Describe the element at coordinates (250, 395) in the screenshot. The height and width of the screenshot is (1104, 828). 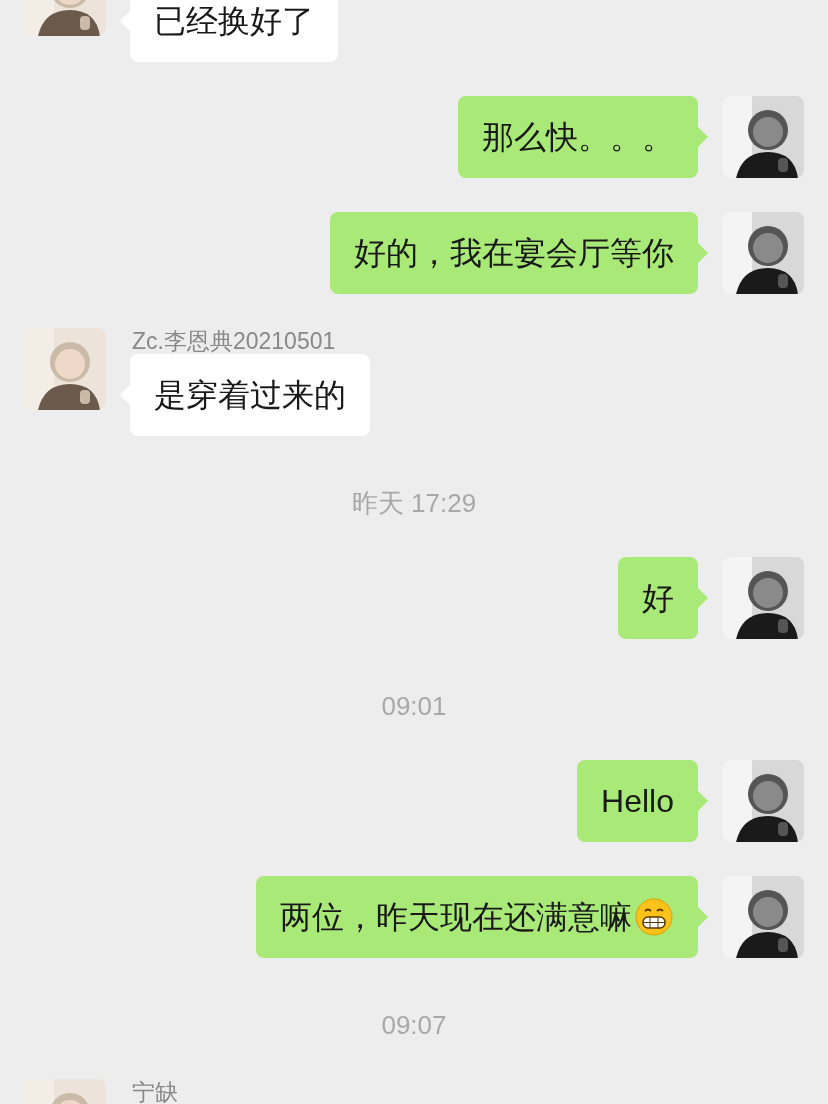
I see `message-bubble: 是穿着过来的` at that location.